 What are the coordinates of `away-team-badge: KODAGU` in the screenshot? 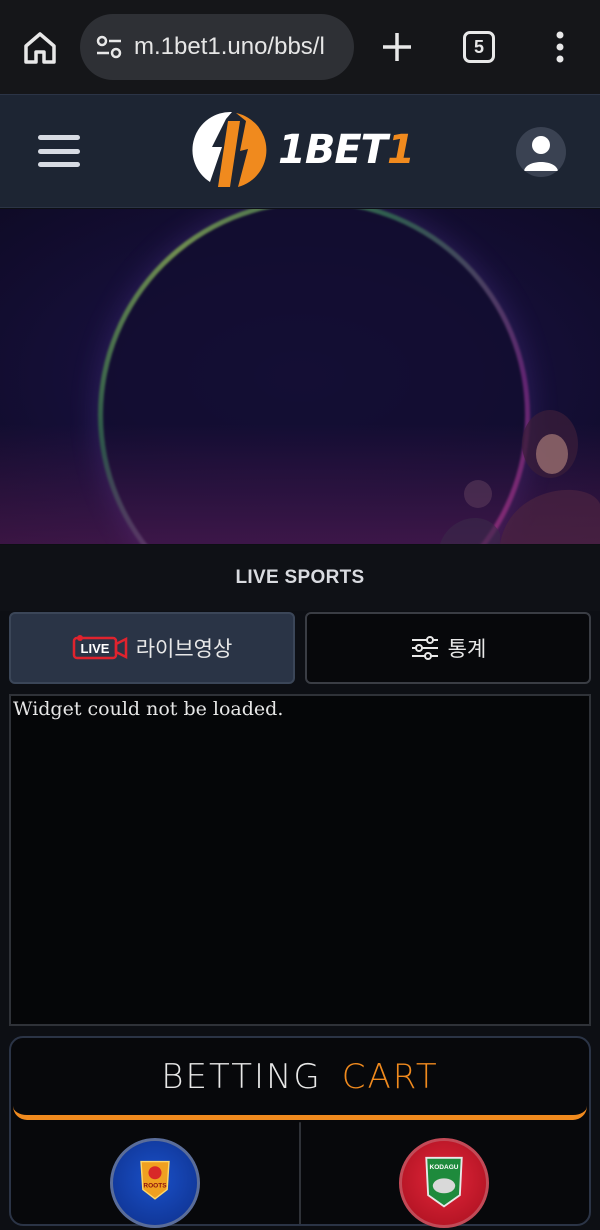 It's located at (444, 1183).